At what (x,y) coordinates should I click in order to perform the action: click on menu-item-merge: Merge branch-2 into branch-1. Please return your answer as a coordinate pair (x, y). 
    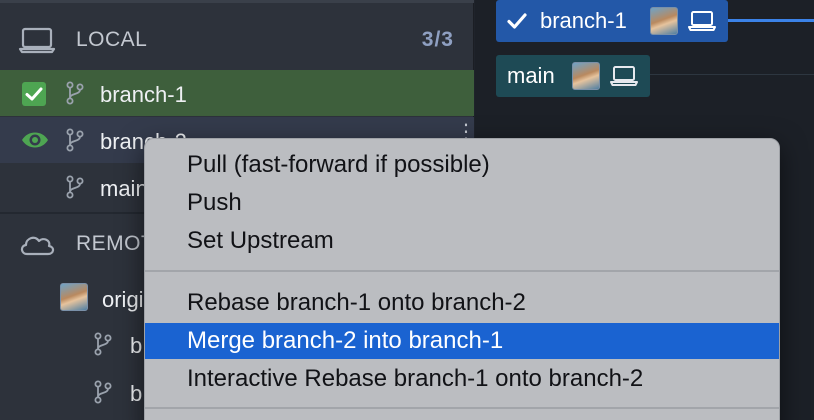
    Looking at the image, I should click on (462, 341).